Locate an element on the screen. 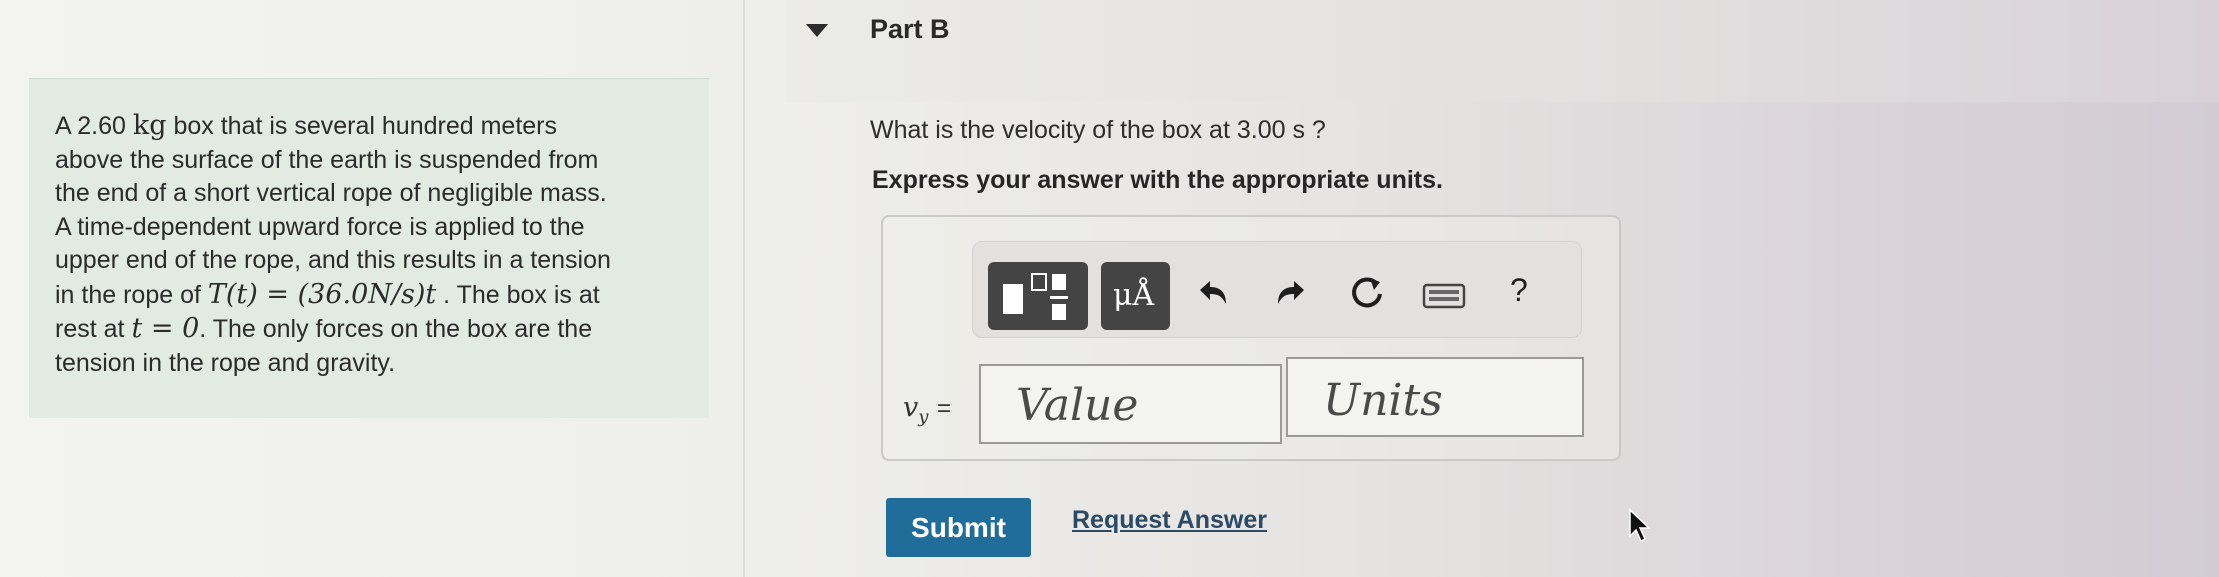 The width and height of the screenshot is (2219, 577). mouse-cursor-icon is located at coordinates (1641, 528).